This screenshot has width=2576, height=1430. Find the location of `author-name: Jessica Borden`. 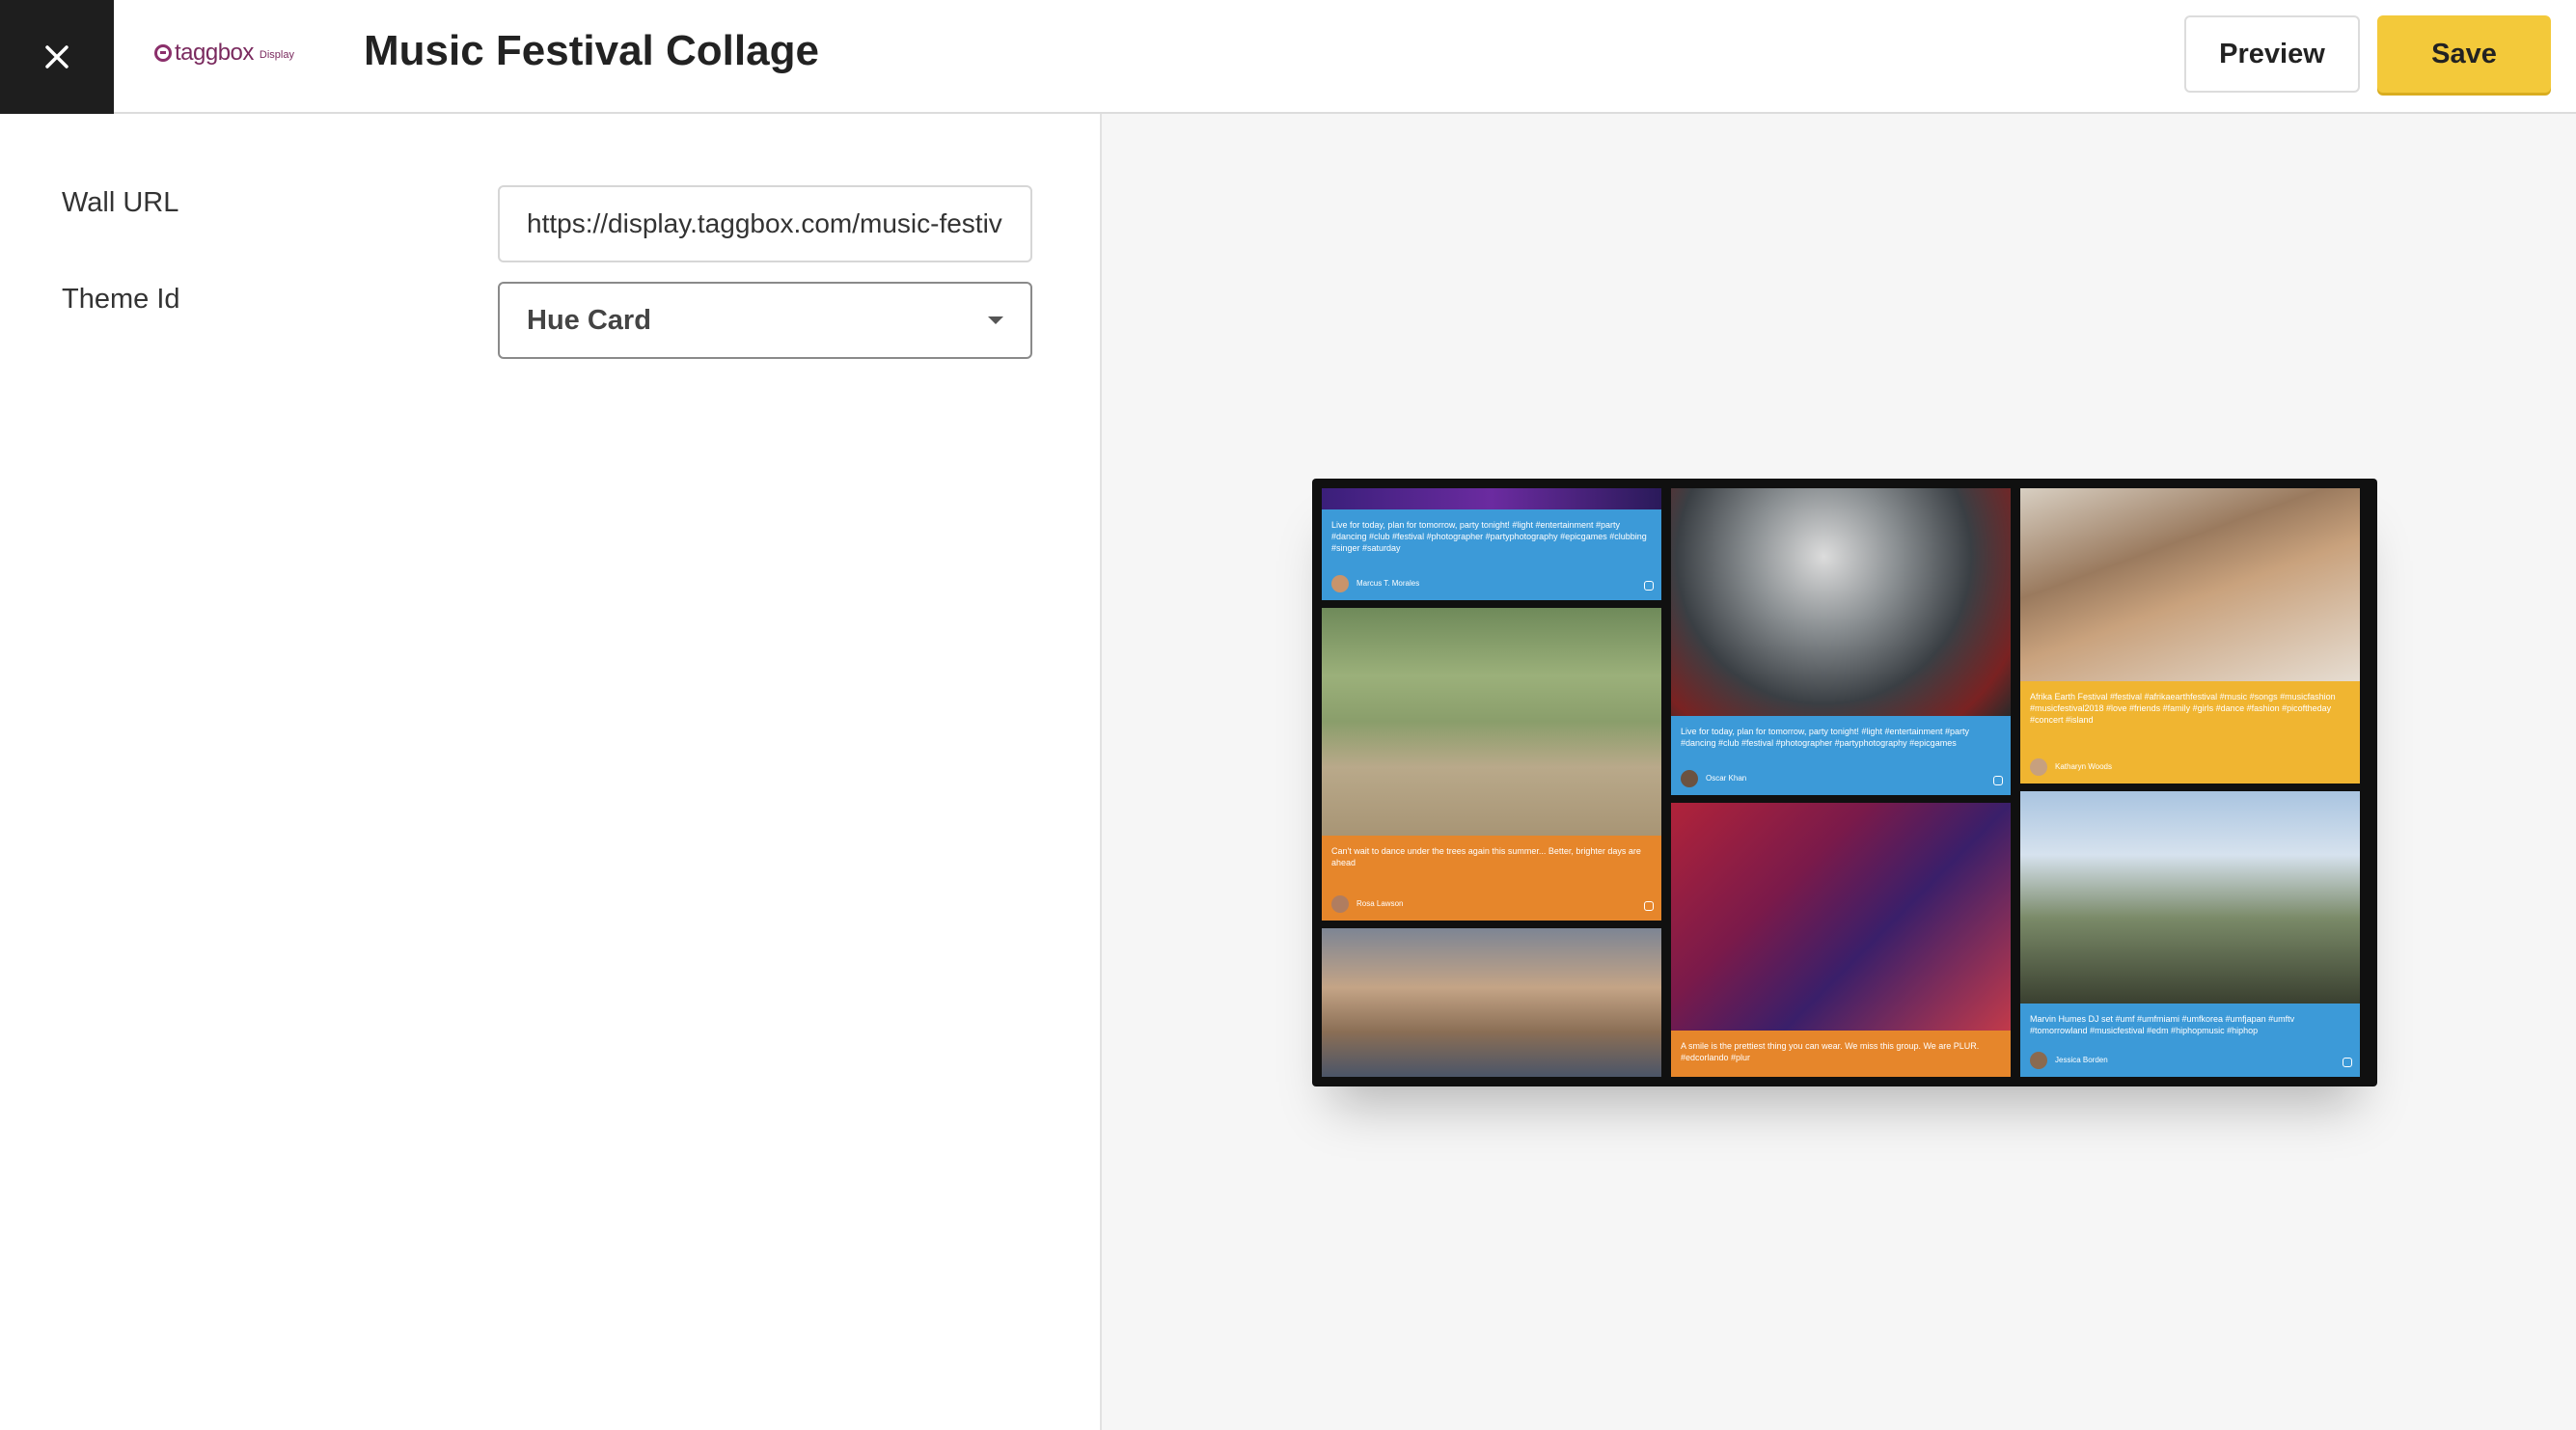

author-name: Jessica Borden is located at coordinates (2081, 1060).